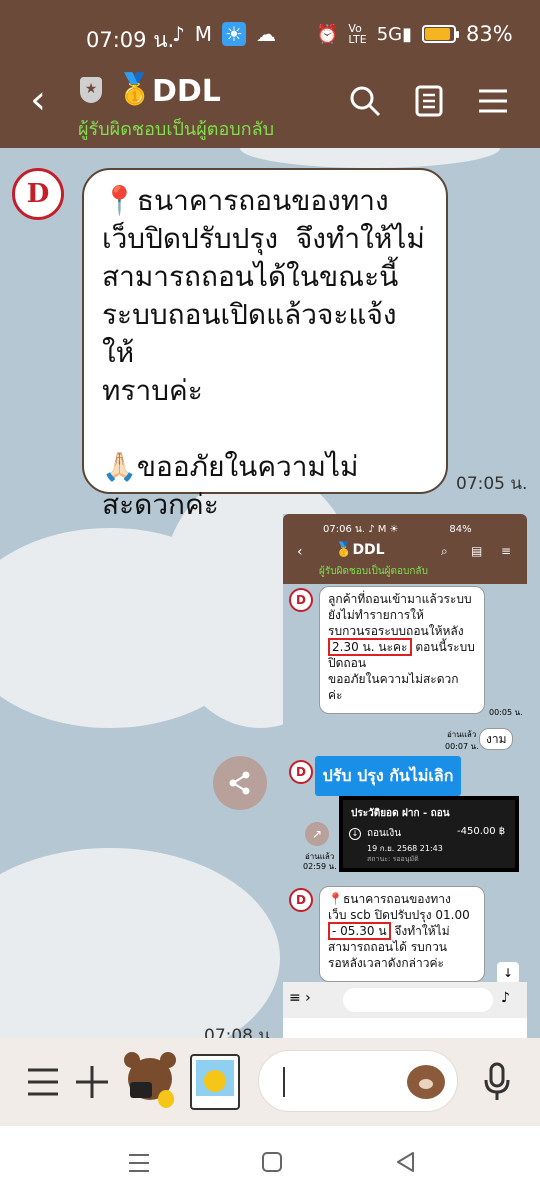  I want to click on embedded-title: 🥇DDL, so click(360, 550).